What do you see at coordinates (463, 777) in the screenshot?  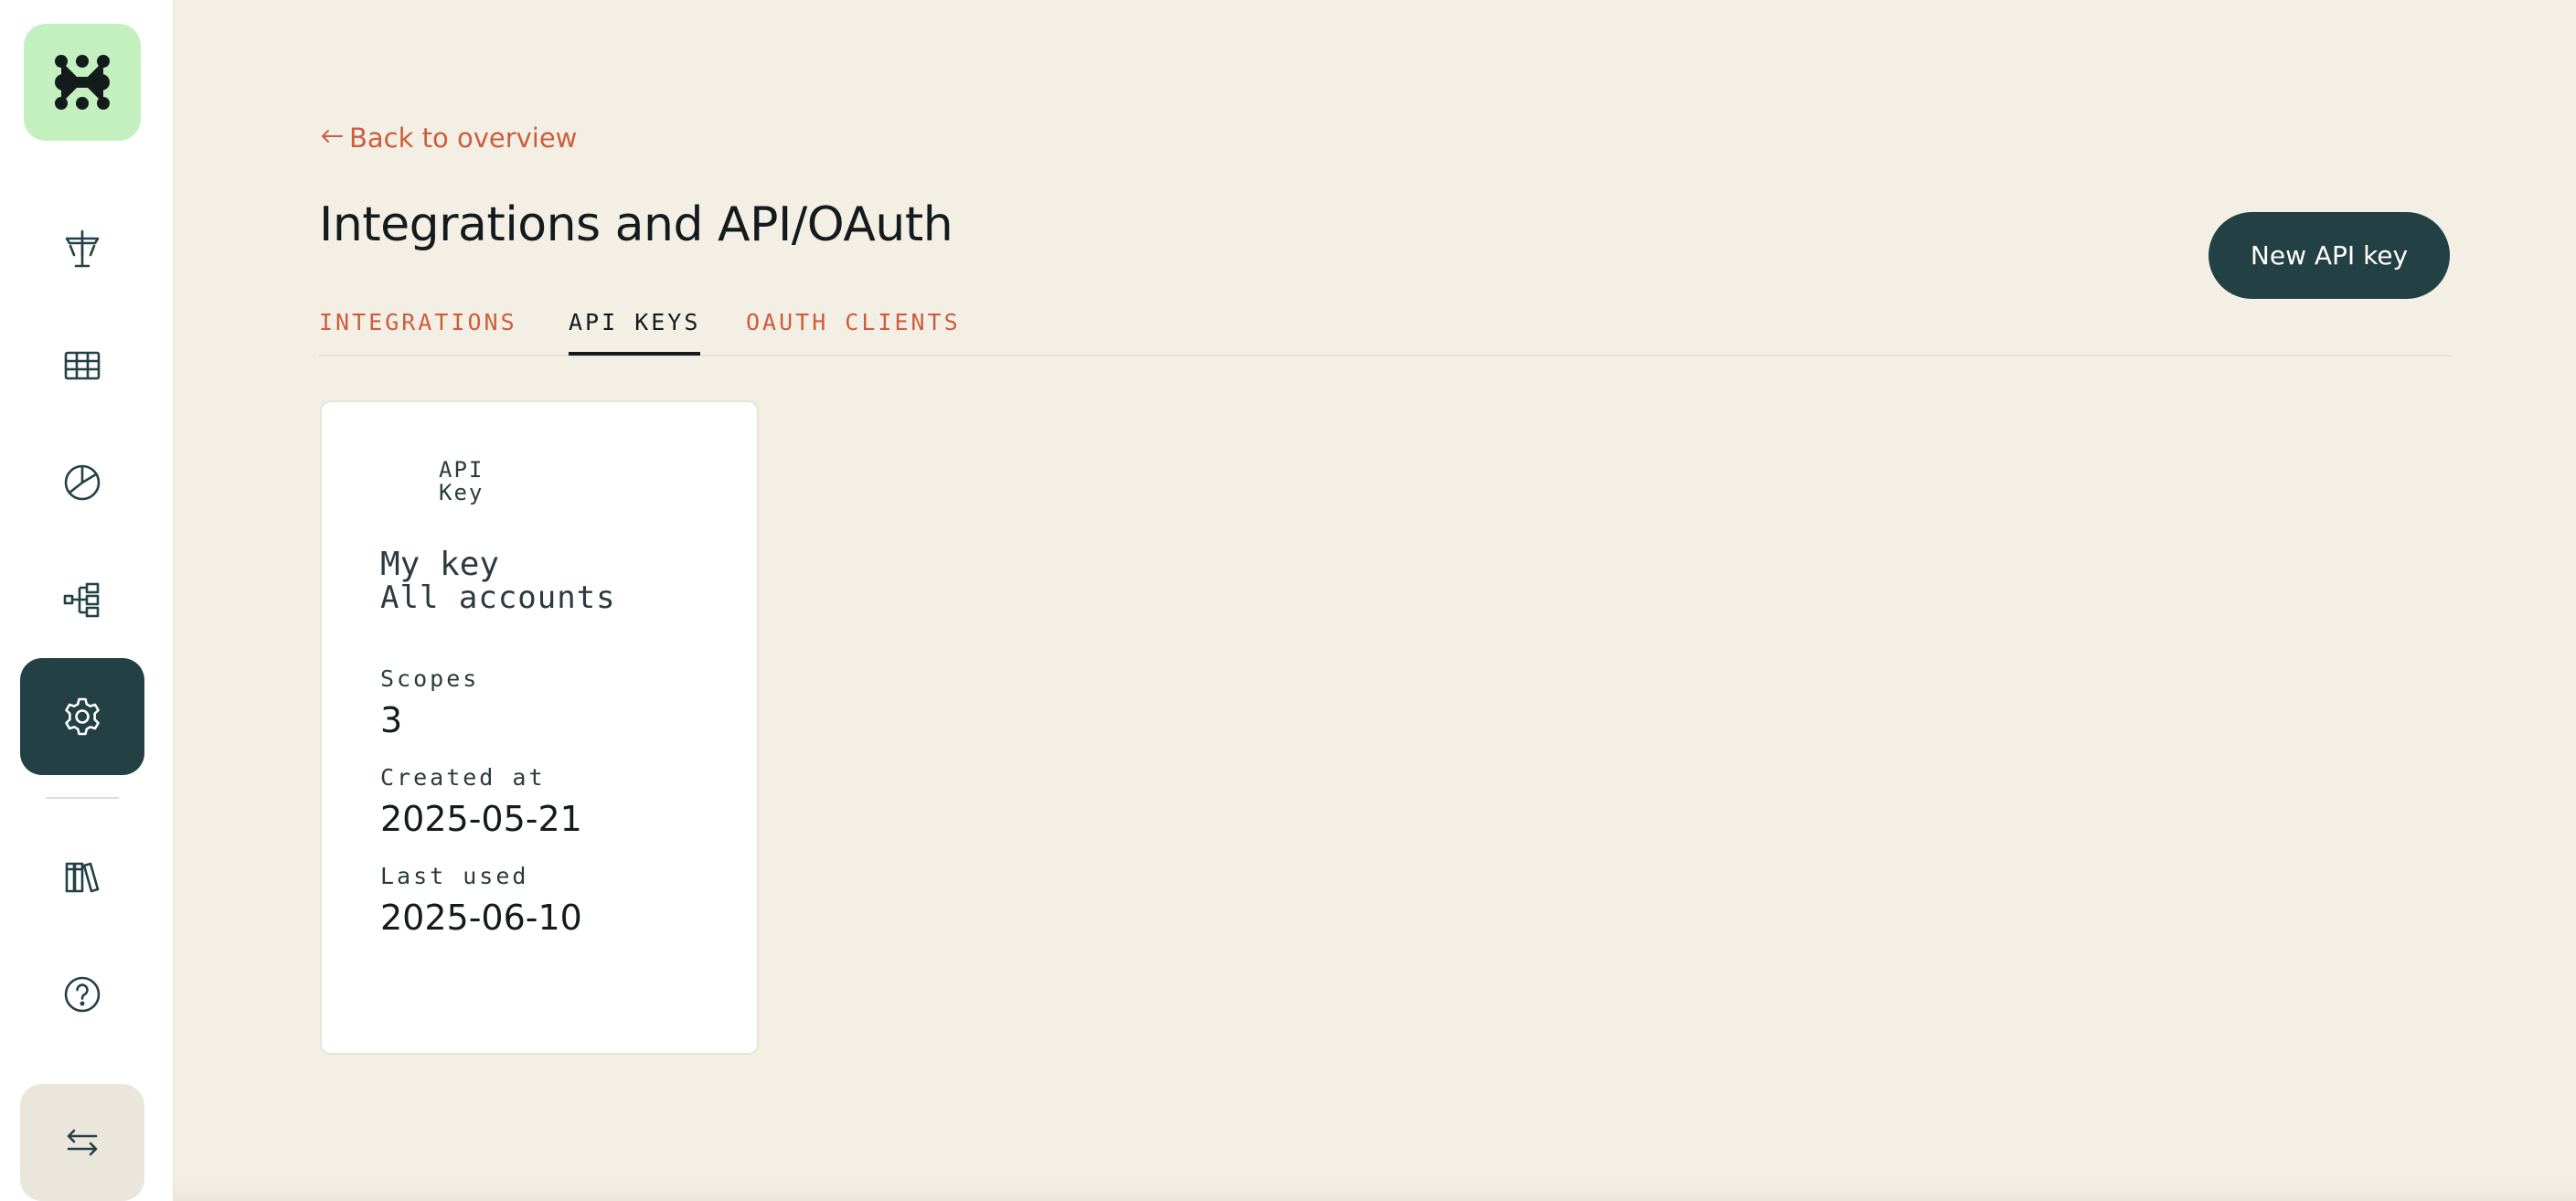 I see `created-at-label: Created at` at bounding box center [463, 777].